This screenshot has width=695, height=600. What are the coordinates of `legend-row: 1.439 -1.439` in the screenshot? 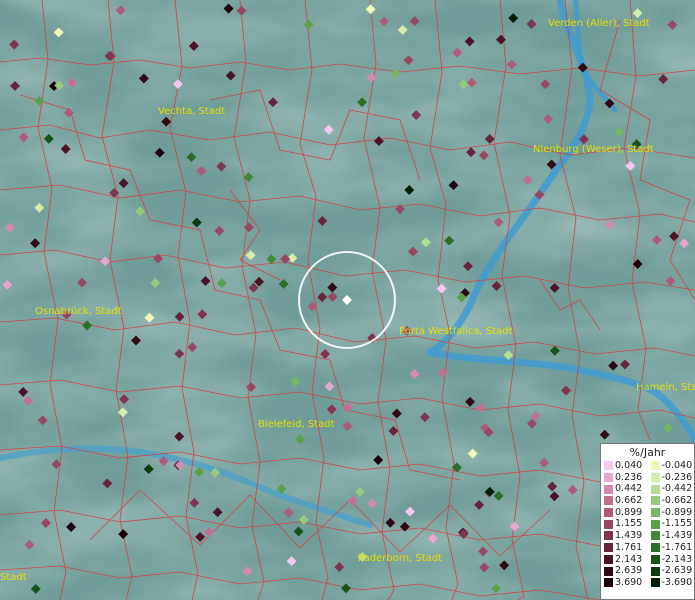 It's located at (647, 536).